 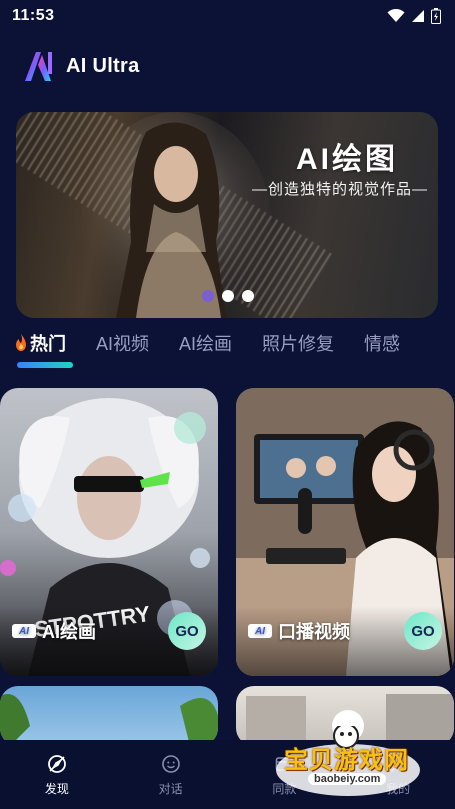 I want to click on nav-discover: 发现, so click(x=57, y=775).